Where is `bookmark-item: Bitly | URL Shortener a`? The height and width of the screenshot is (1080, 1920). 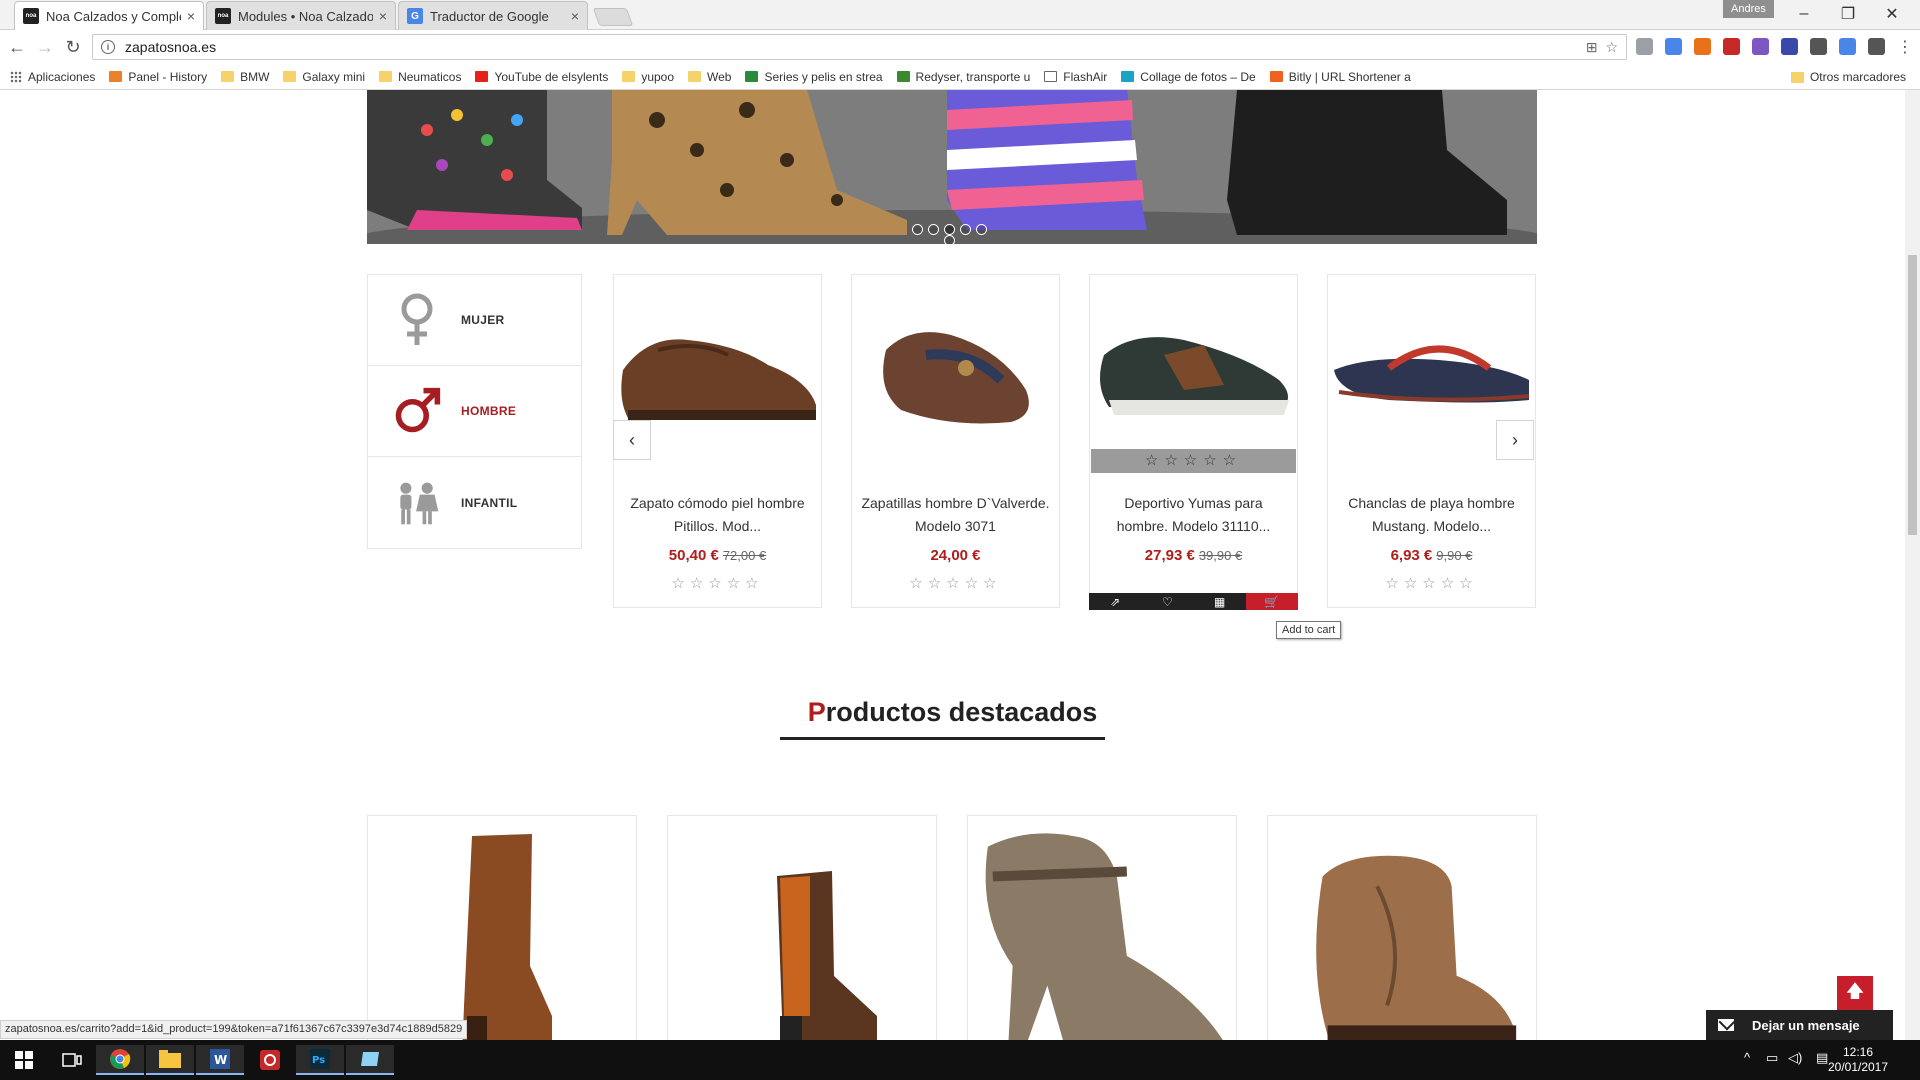
bookmark-item: Bitly | URL Shortener a is located at coordinates (1340, 77).